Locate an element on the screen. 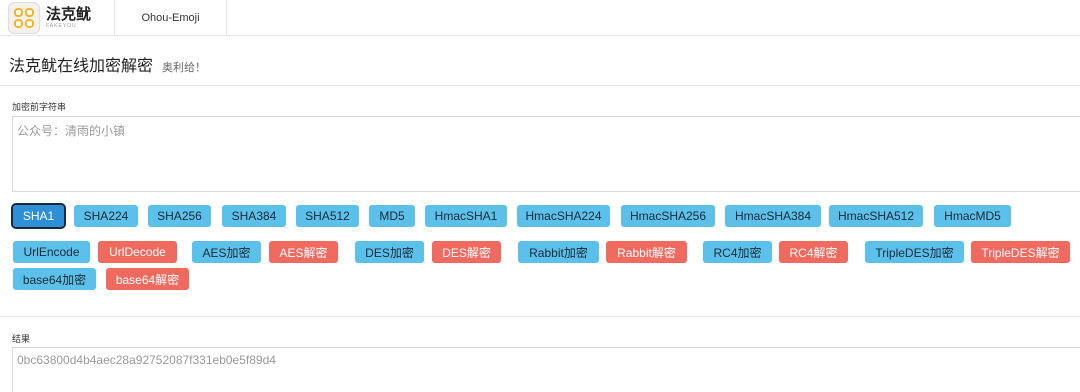  base64-encode-button: base64加密 is located at coordinates (54, 279).